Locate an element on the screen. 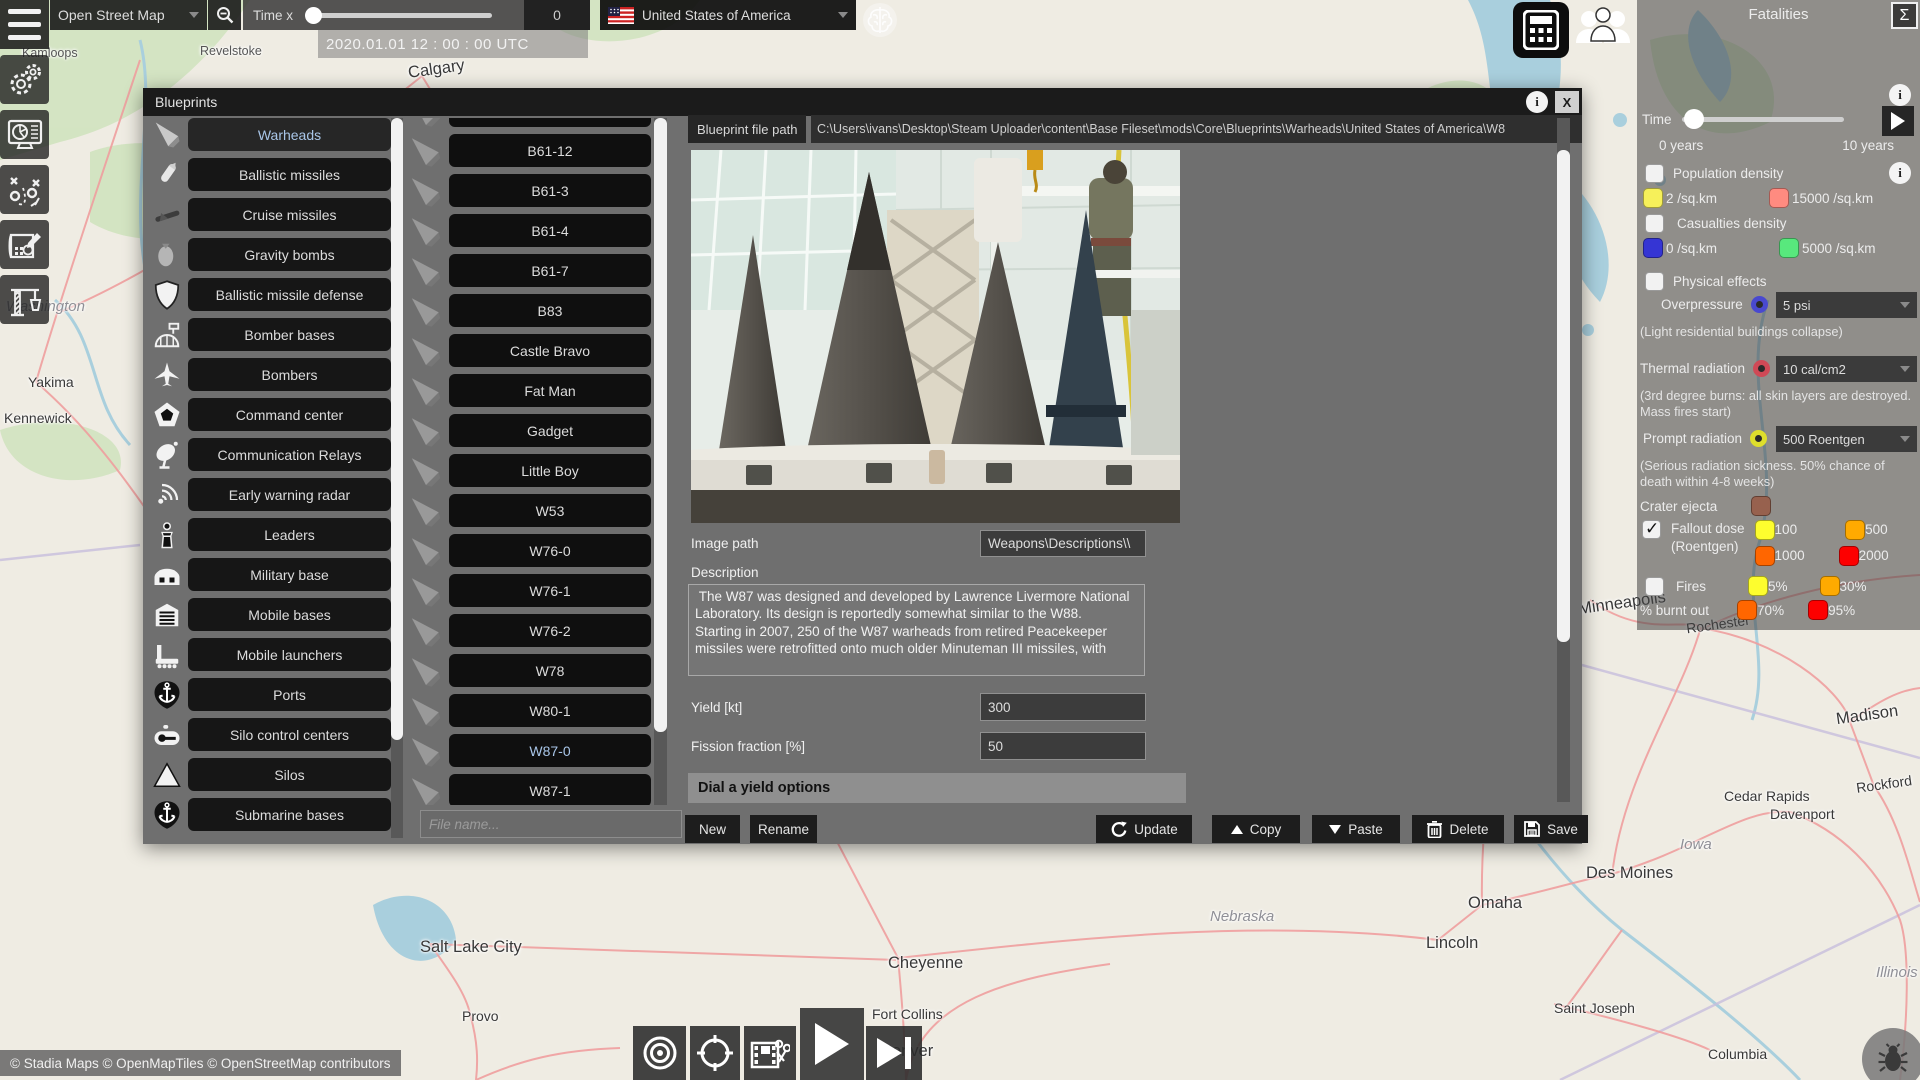 The height and width of the screenshot is (1080, 1920). category-row: Military base is located at coordinates (268, 574).